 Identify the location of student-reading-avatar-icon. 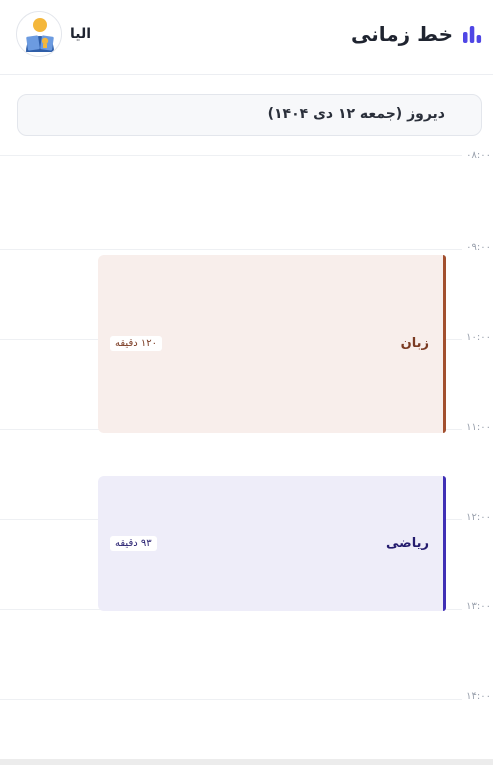
(39, 34).